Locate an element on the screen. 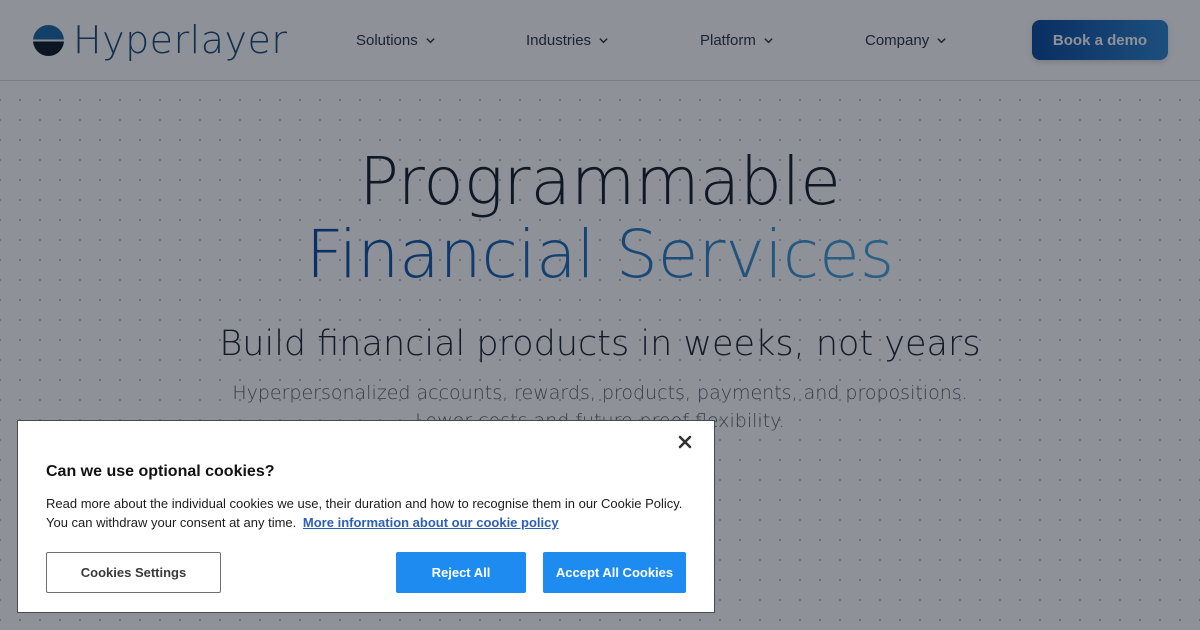 The width and height of the screenshot is (1200, 630). accept-all-cookies-button: Accept All Cookies is located at coordinates (614, 572).